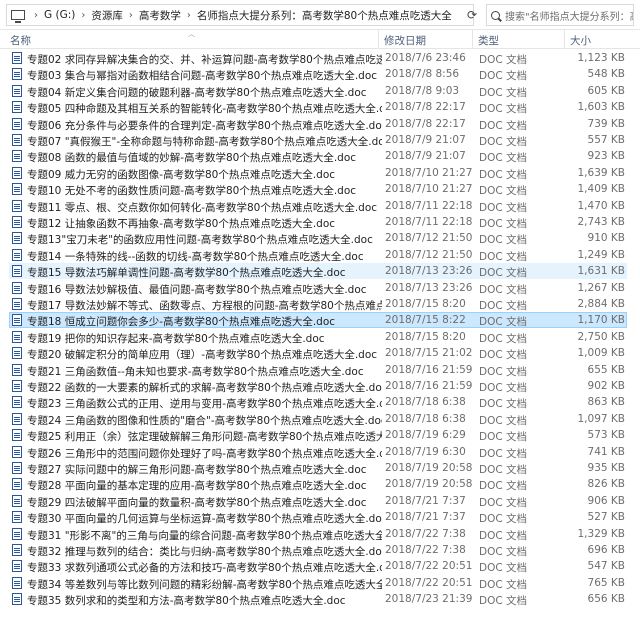 The height and width of the screenshot is (617, 640). What do you see at coordinates (429, 206) in the screenshot?
I see `file-date: 2018/7/11 22:18` at bounding box center [429, 206].